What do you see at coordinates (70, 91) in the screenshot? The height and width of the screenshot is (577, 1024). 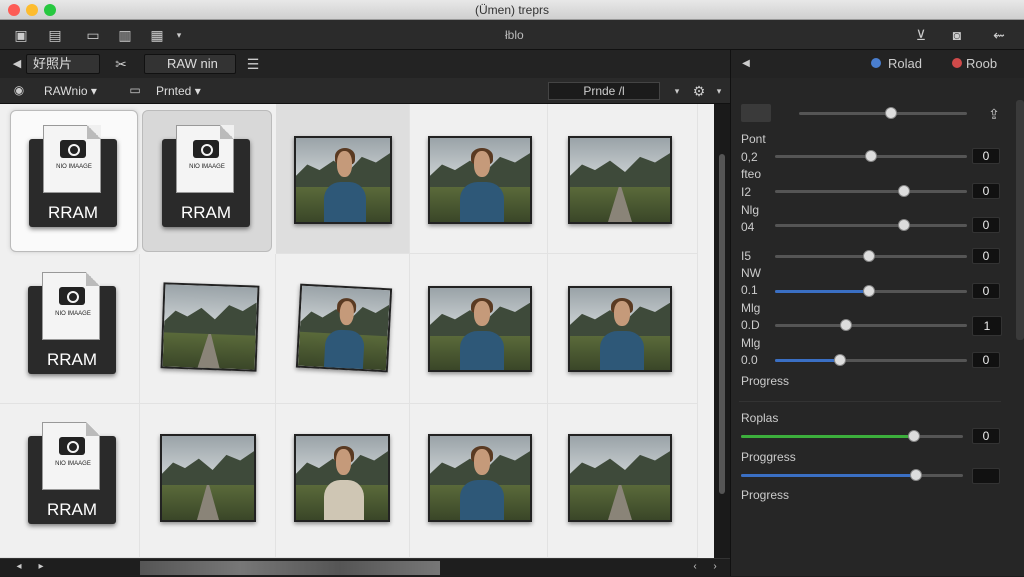 I see `sort-select: RAWnio ▾` at bounding box center [70, 91].